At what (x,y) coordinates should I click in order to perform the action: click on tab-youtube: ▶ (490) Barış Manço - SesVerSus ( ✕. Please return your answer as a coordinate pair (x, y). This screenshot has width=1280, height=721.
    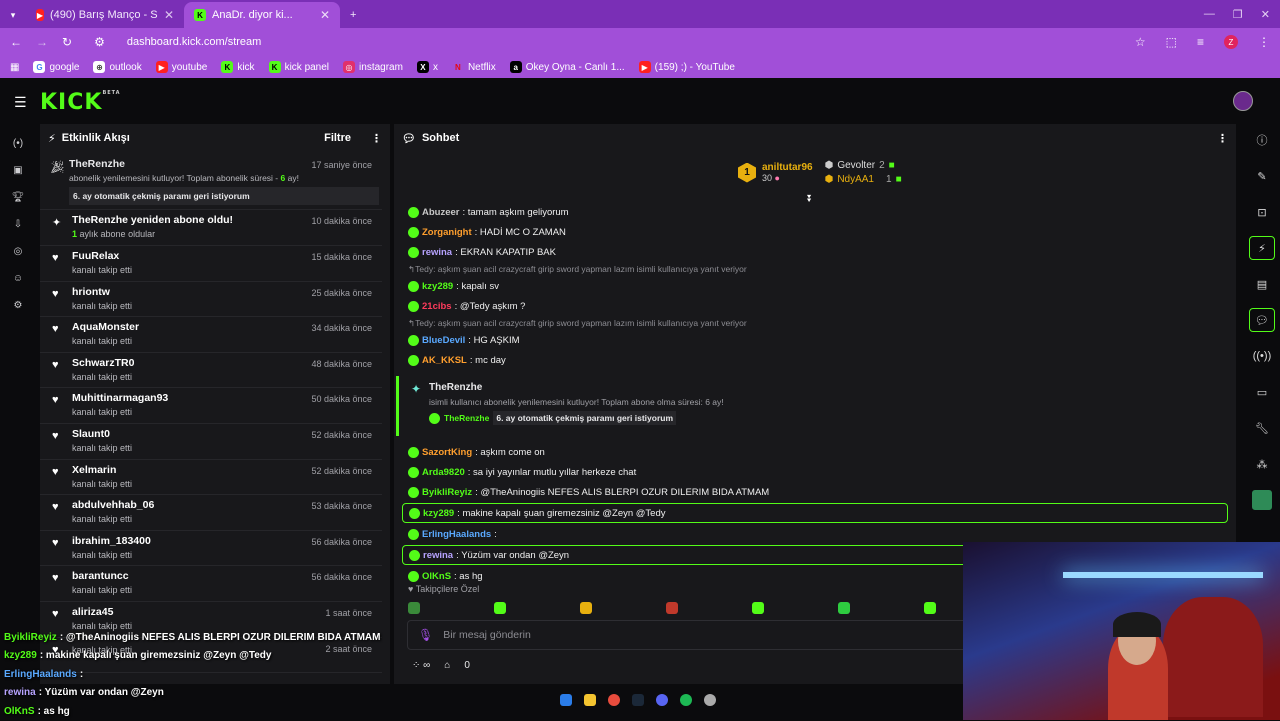
    Looking at the image, I should click on (105, 15).